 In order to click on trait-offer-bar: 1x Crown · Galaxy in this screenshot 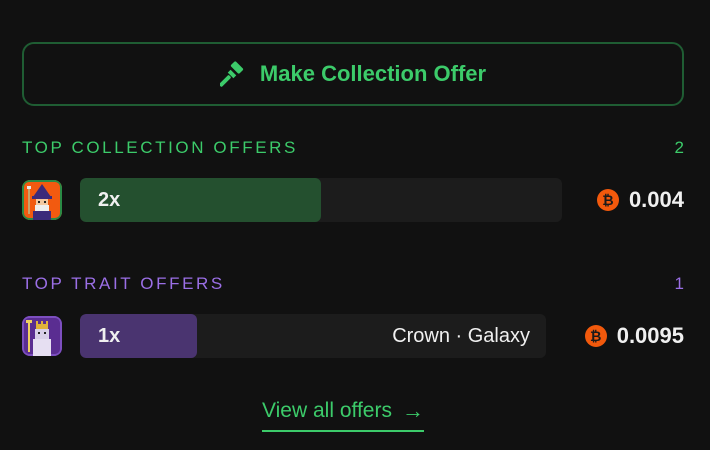, I will do `click(313, 336)`.